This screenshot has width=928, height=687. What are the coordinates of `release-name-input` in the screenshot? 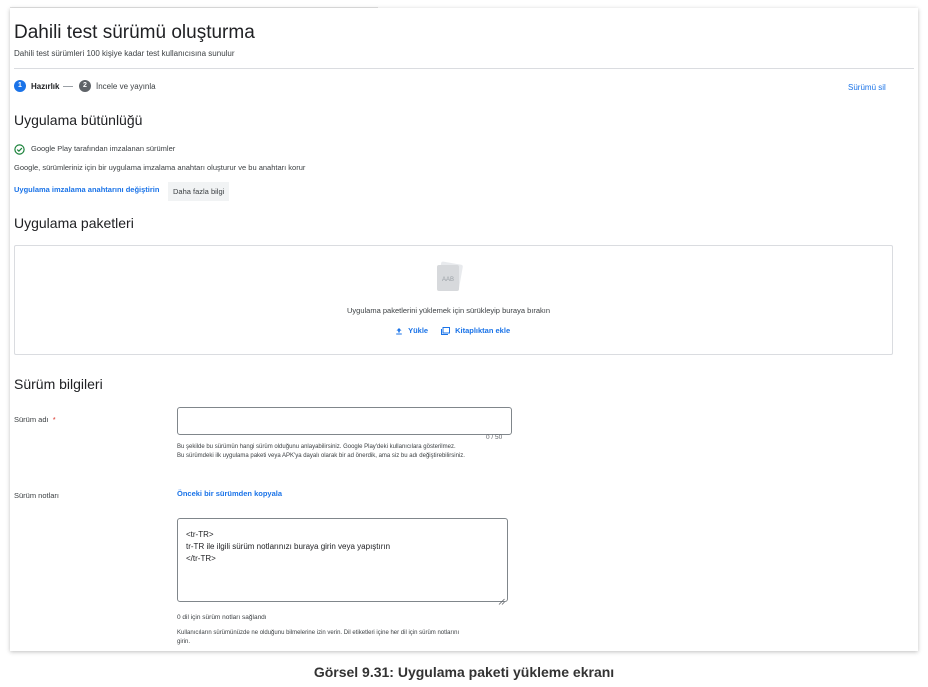 It's located at (344, 421).